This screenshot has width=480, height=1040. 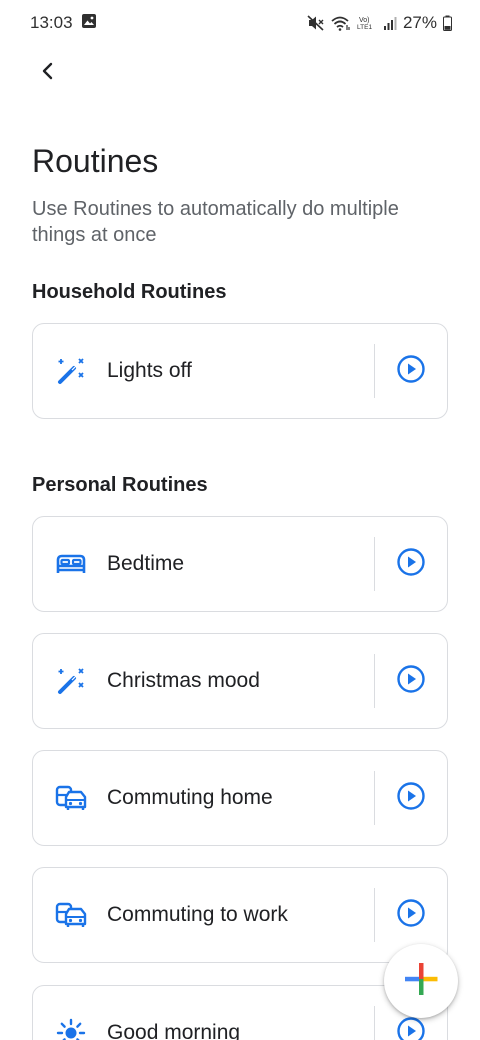 I want to click on routine-card-bedtime: Bedtime, so click(x=240, y=564).